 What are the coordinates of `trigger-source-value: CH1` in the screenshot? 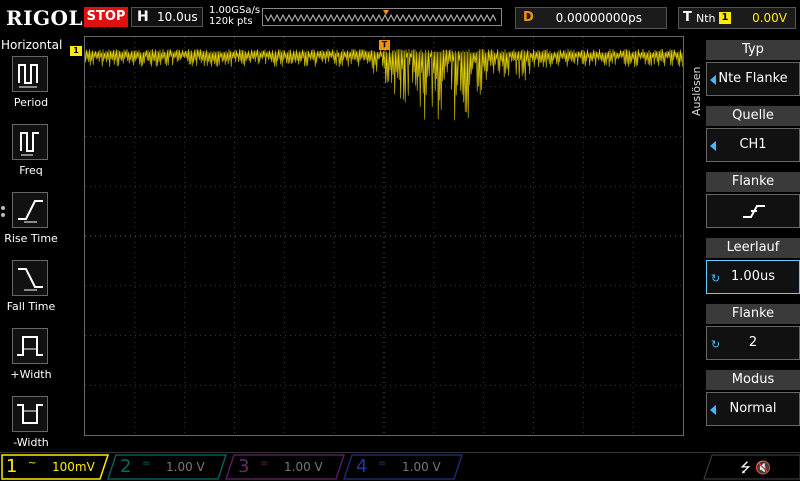 It's located at (753, 144).